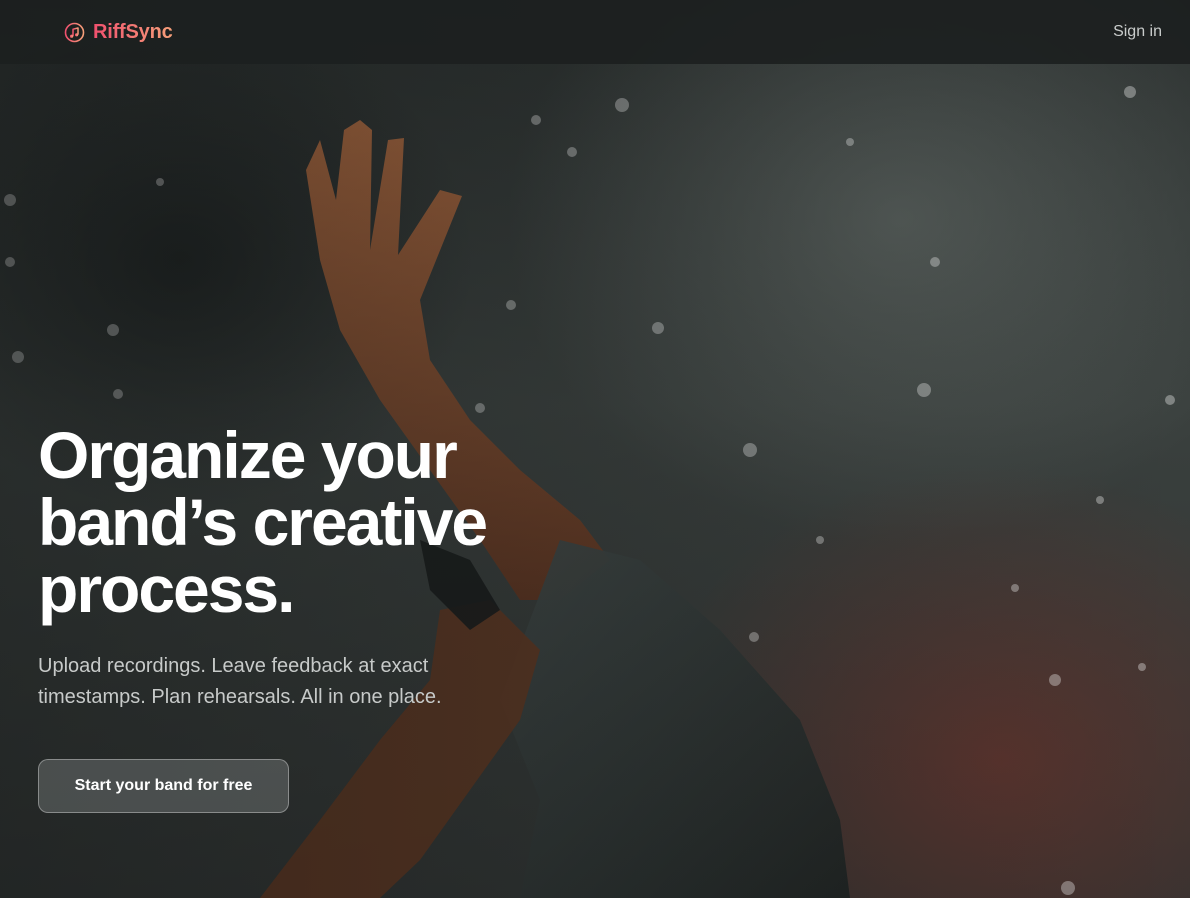 This screenshot has width=1190, height=898. Describe the element at coordinates (1137, 32) in the screenshot. I see `sign-in-link: Sign in` at that location.